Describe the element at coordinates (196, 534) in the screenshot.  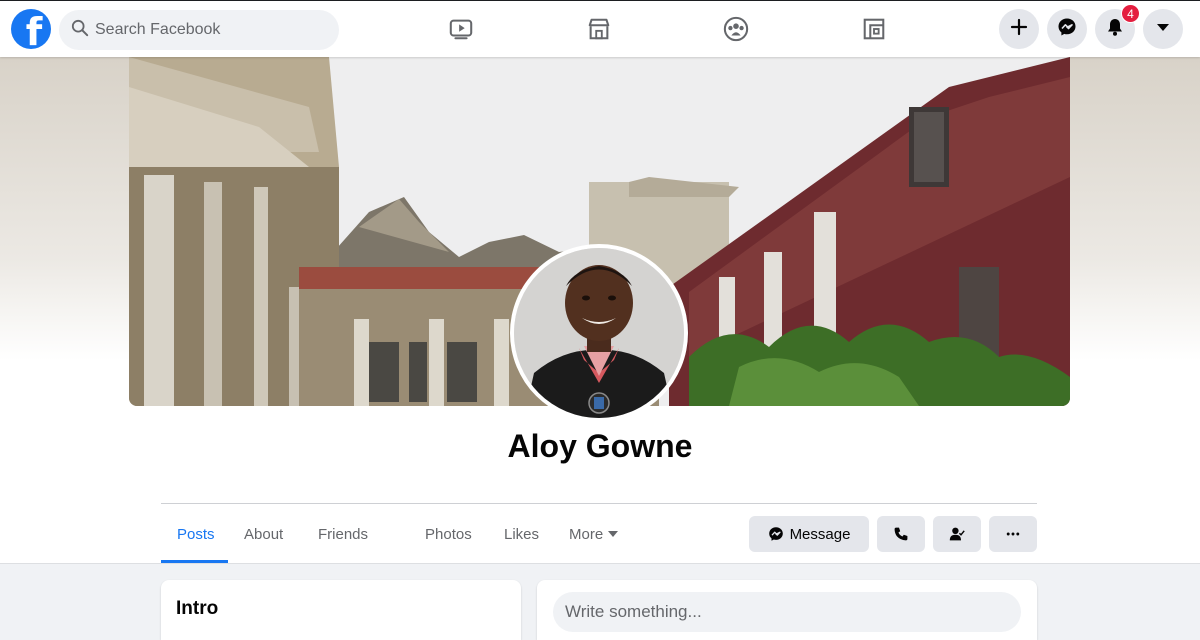
I see `tab-posts: Posts` at that location.